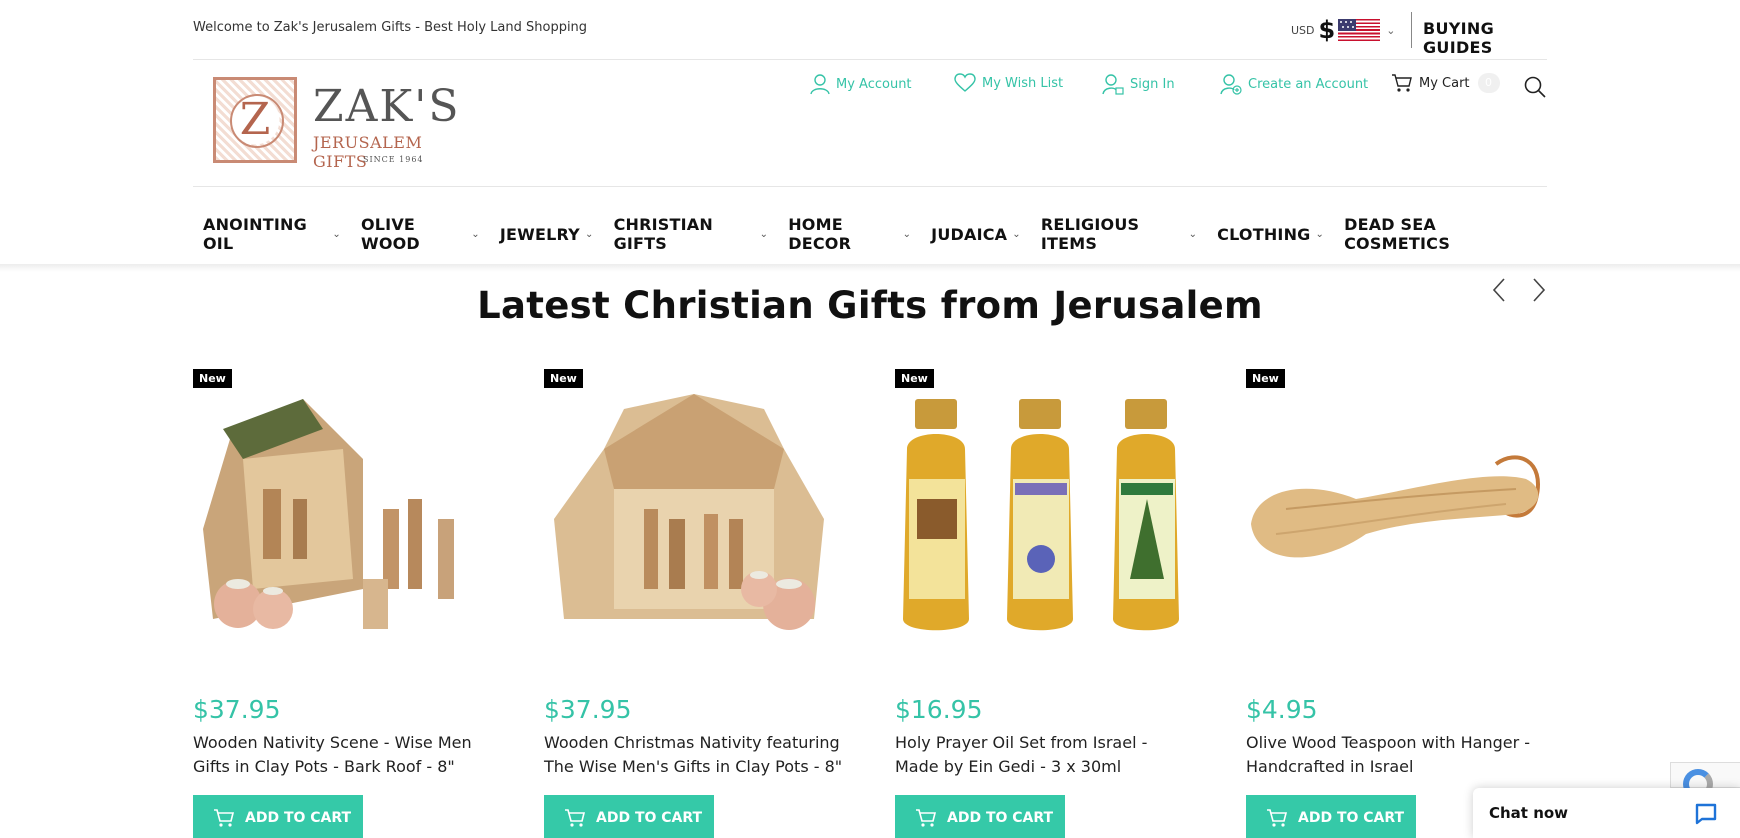 This screenshot has width=1740, height=838. What do you see at coordinates (965, 82) in the screenshot?
I see `heart-icon` at bounding box center [965, 82].